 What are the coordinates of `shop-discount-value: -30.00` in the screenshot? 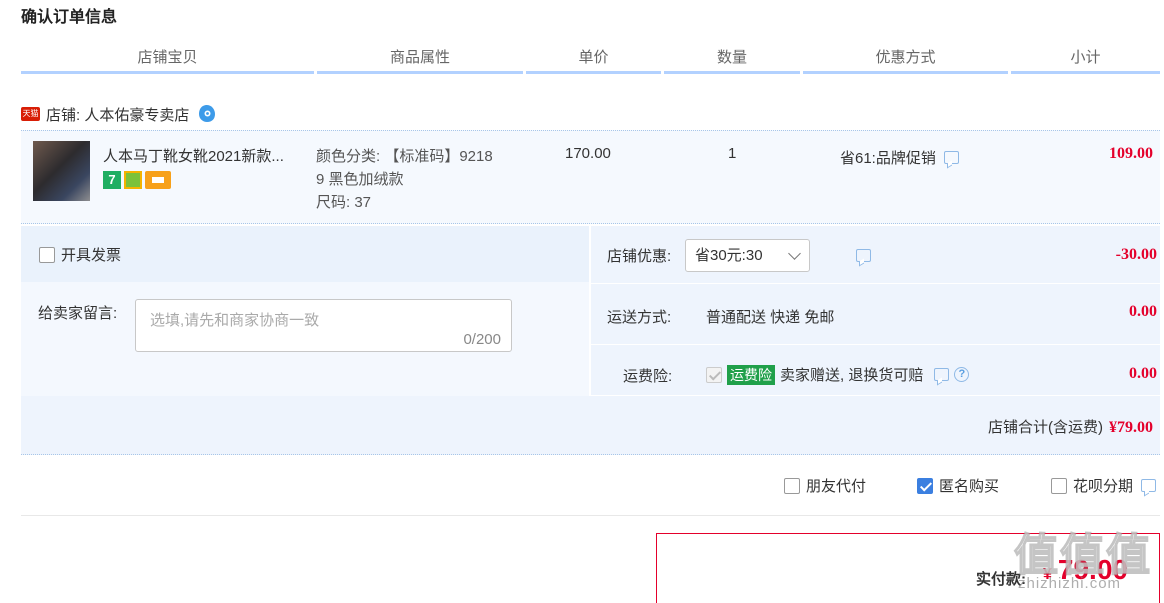 It's located at (1136, 254).